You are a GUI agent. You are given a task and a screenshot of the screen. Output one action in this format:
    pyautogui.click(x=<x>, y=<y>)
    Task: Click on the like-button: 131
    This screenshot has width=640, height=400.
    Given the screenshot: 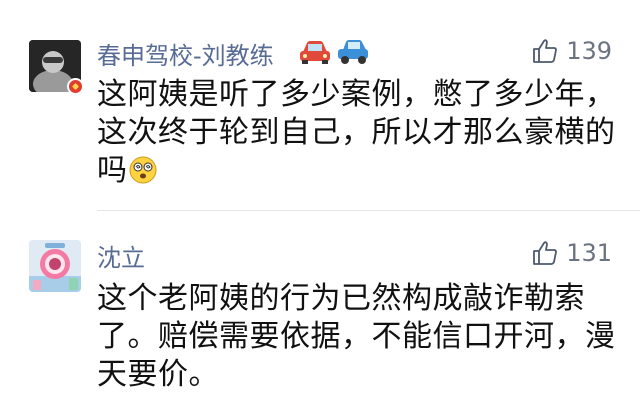 What is the action you would take?
    pyautogui.click(x=572, y=253)
    